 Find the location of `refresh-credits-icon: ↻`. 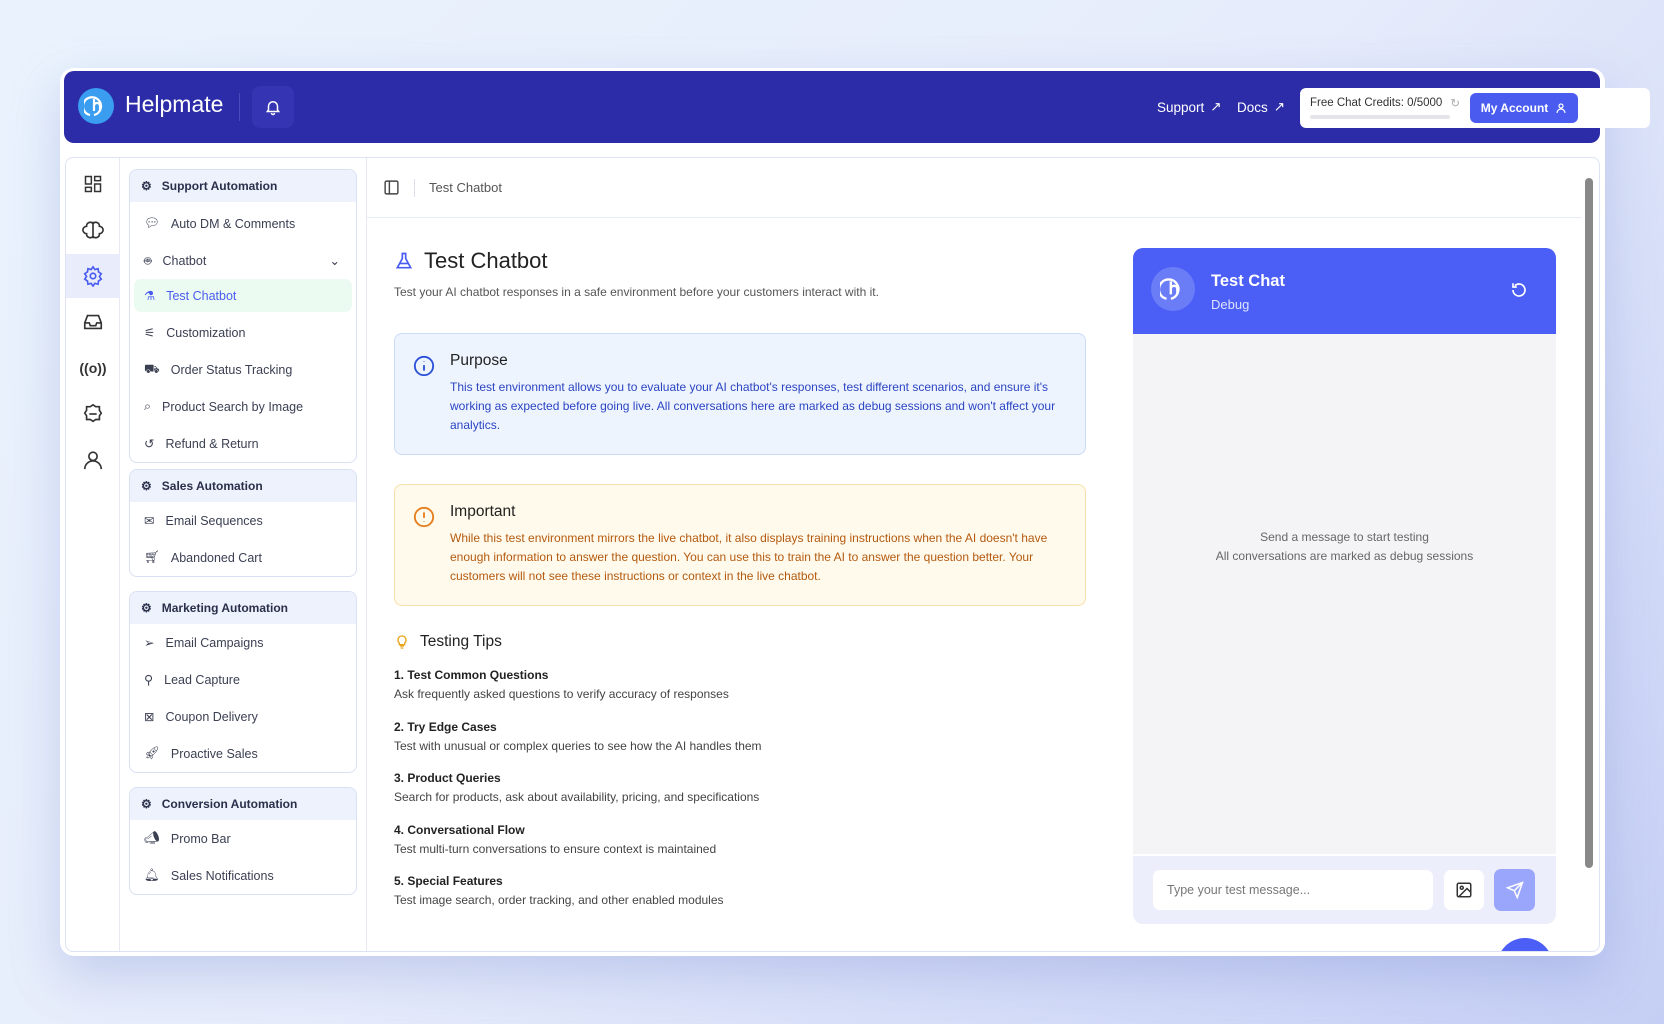

refresh-credits-icon: ↻ is located at coordinates (1455, 103).